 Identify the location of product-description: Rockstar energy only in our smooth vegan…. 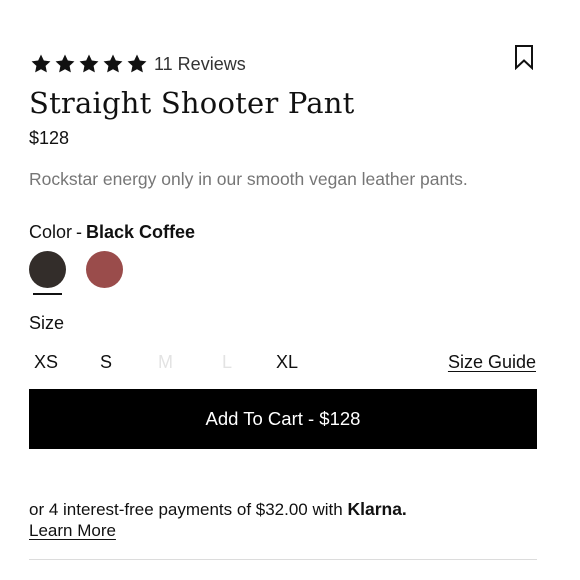
(248, 179).